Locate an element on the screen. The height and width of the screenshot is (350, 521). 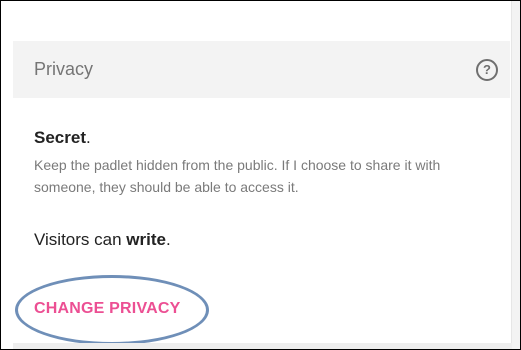
privacy-mode: Secret. is located at coordinates (269, 138).